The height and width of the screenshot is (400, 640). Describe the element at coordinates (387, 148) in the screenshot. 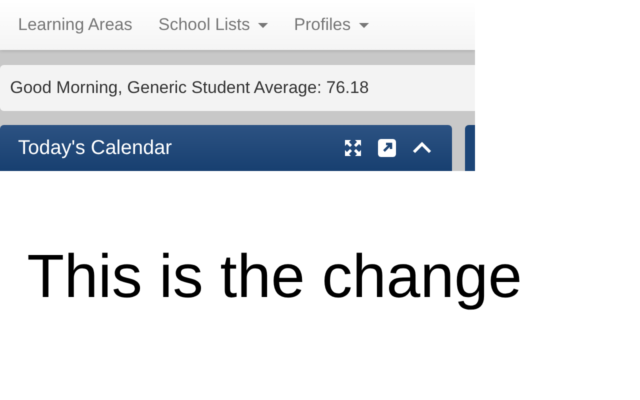

I see `external-link-icon` at that location.